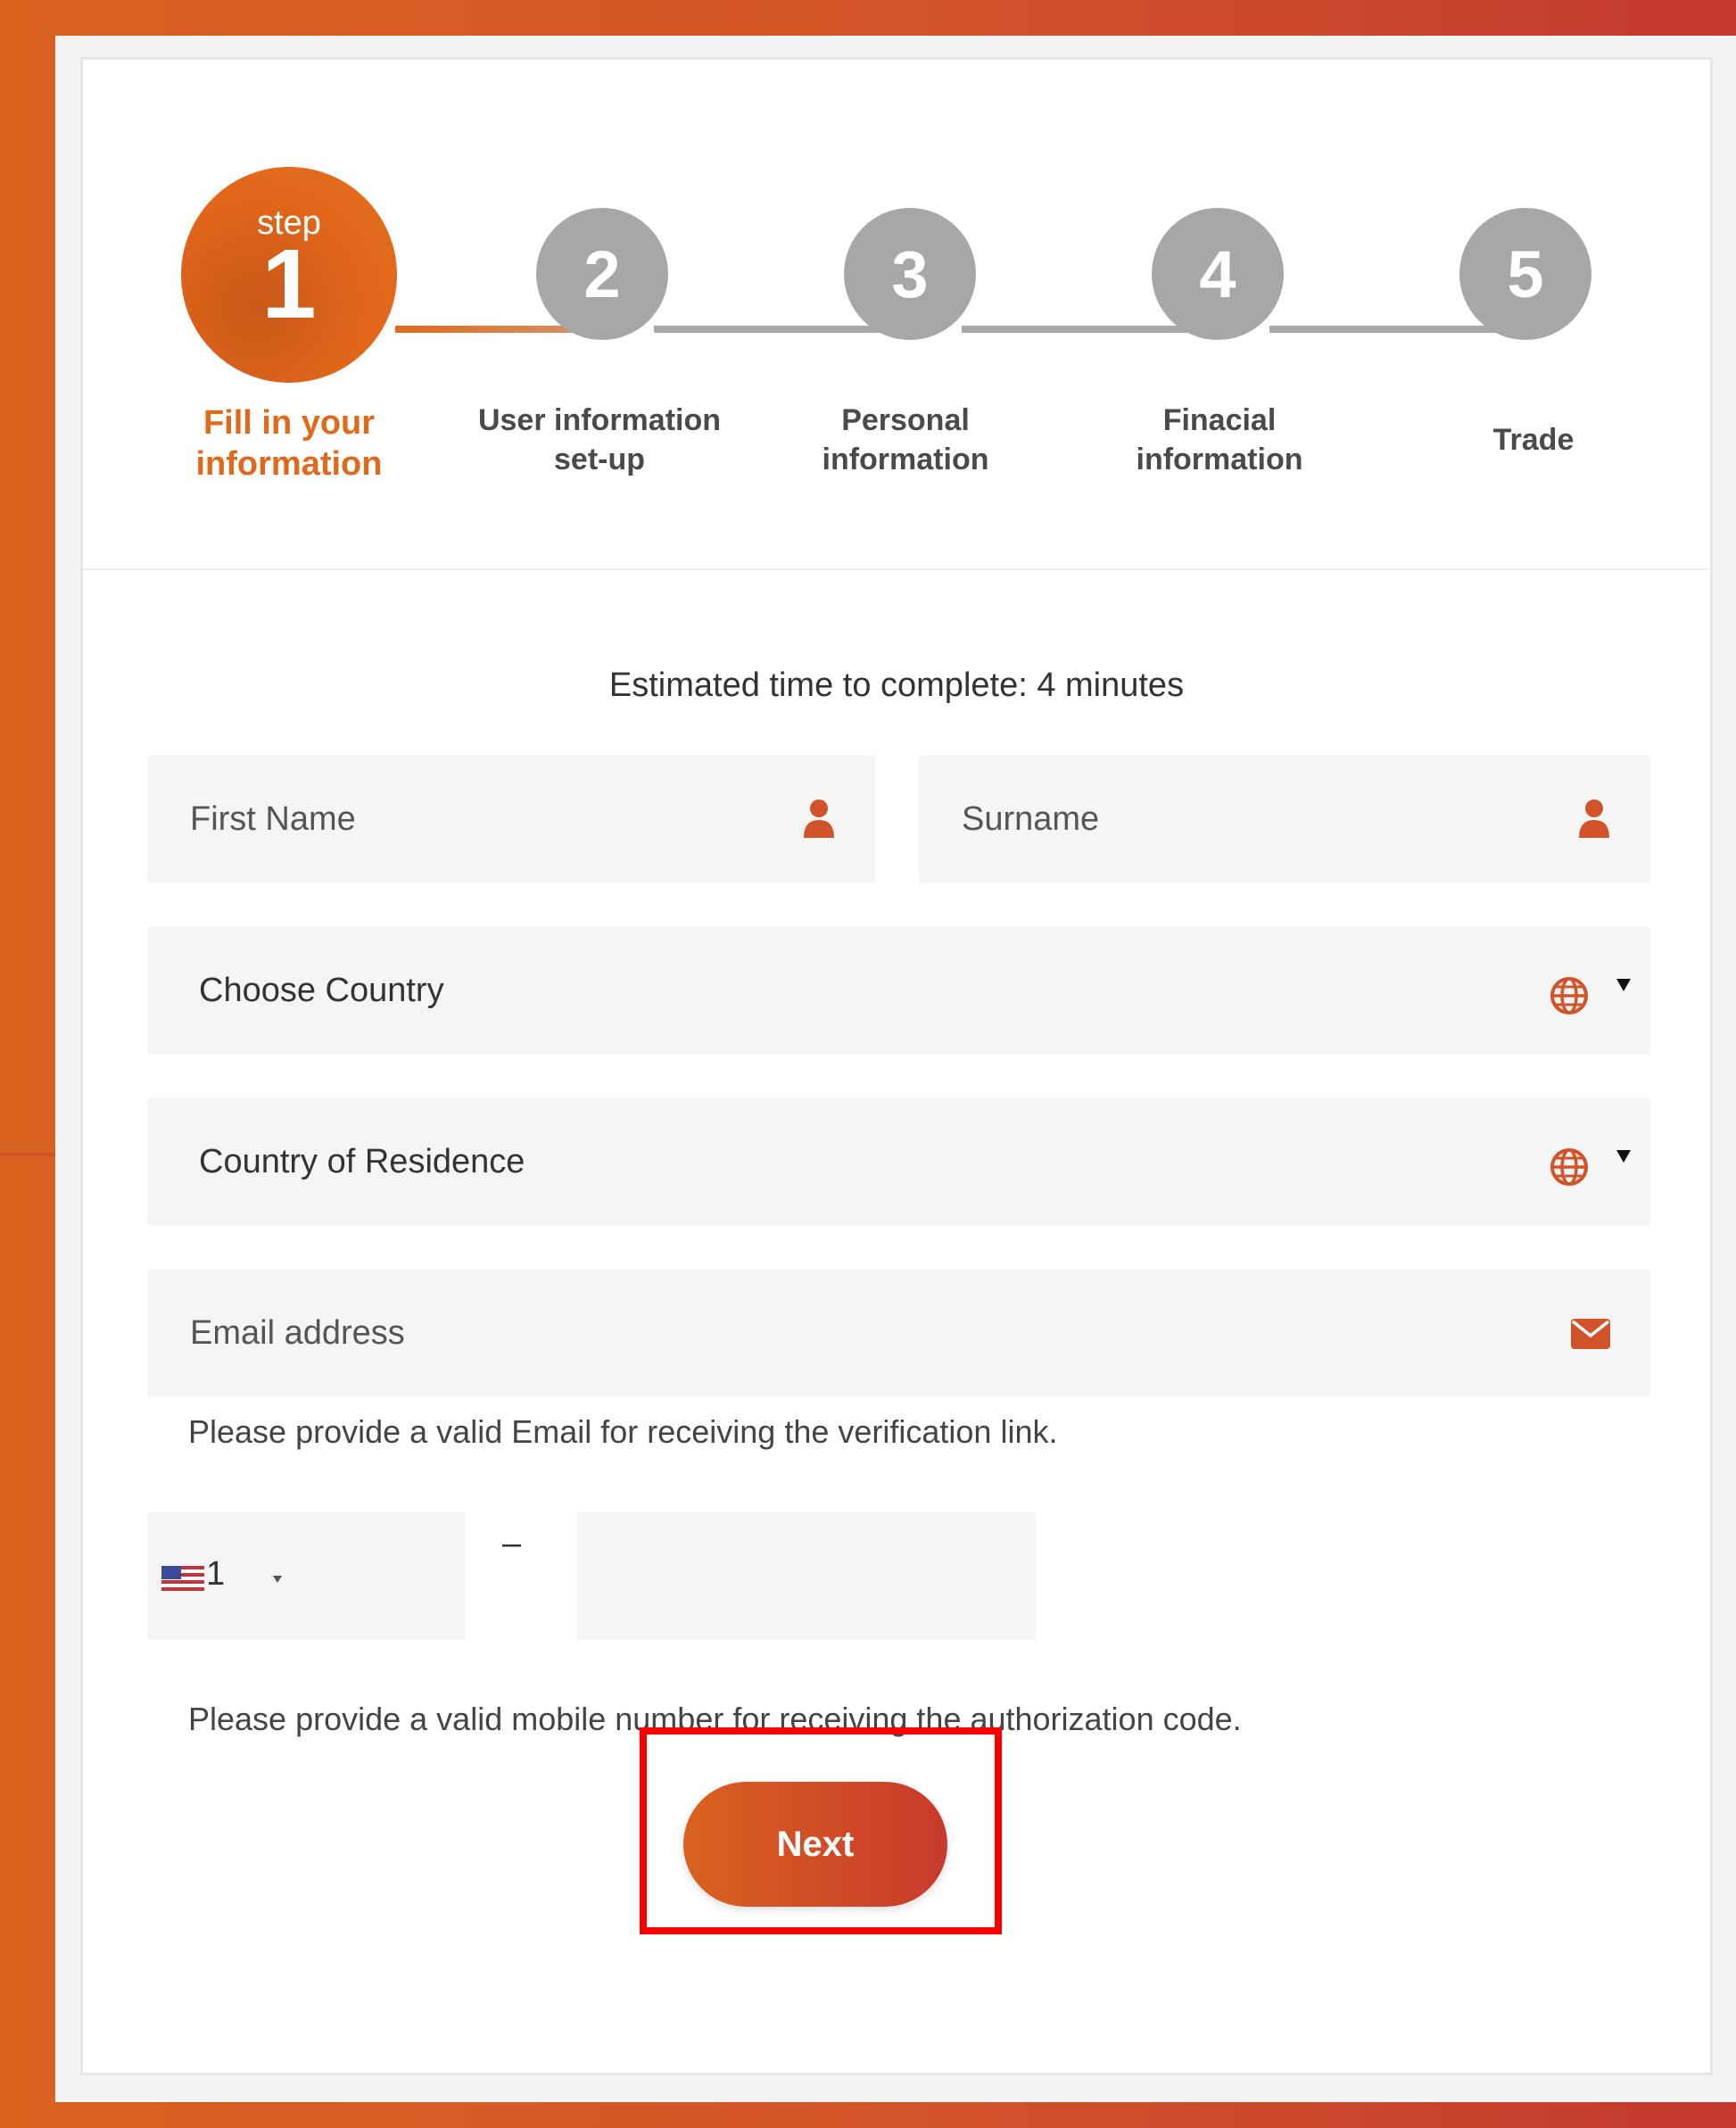 Image resolution: width=1736 pixels, height=2128 pixels. I want to click on step-2-label: User information set-up, so click(599, 440).